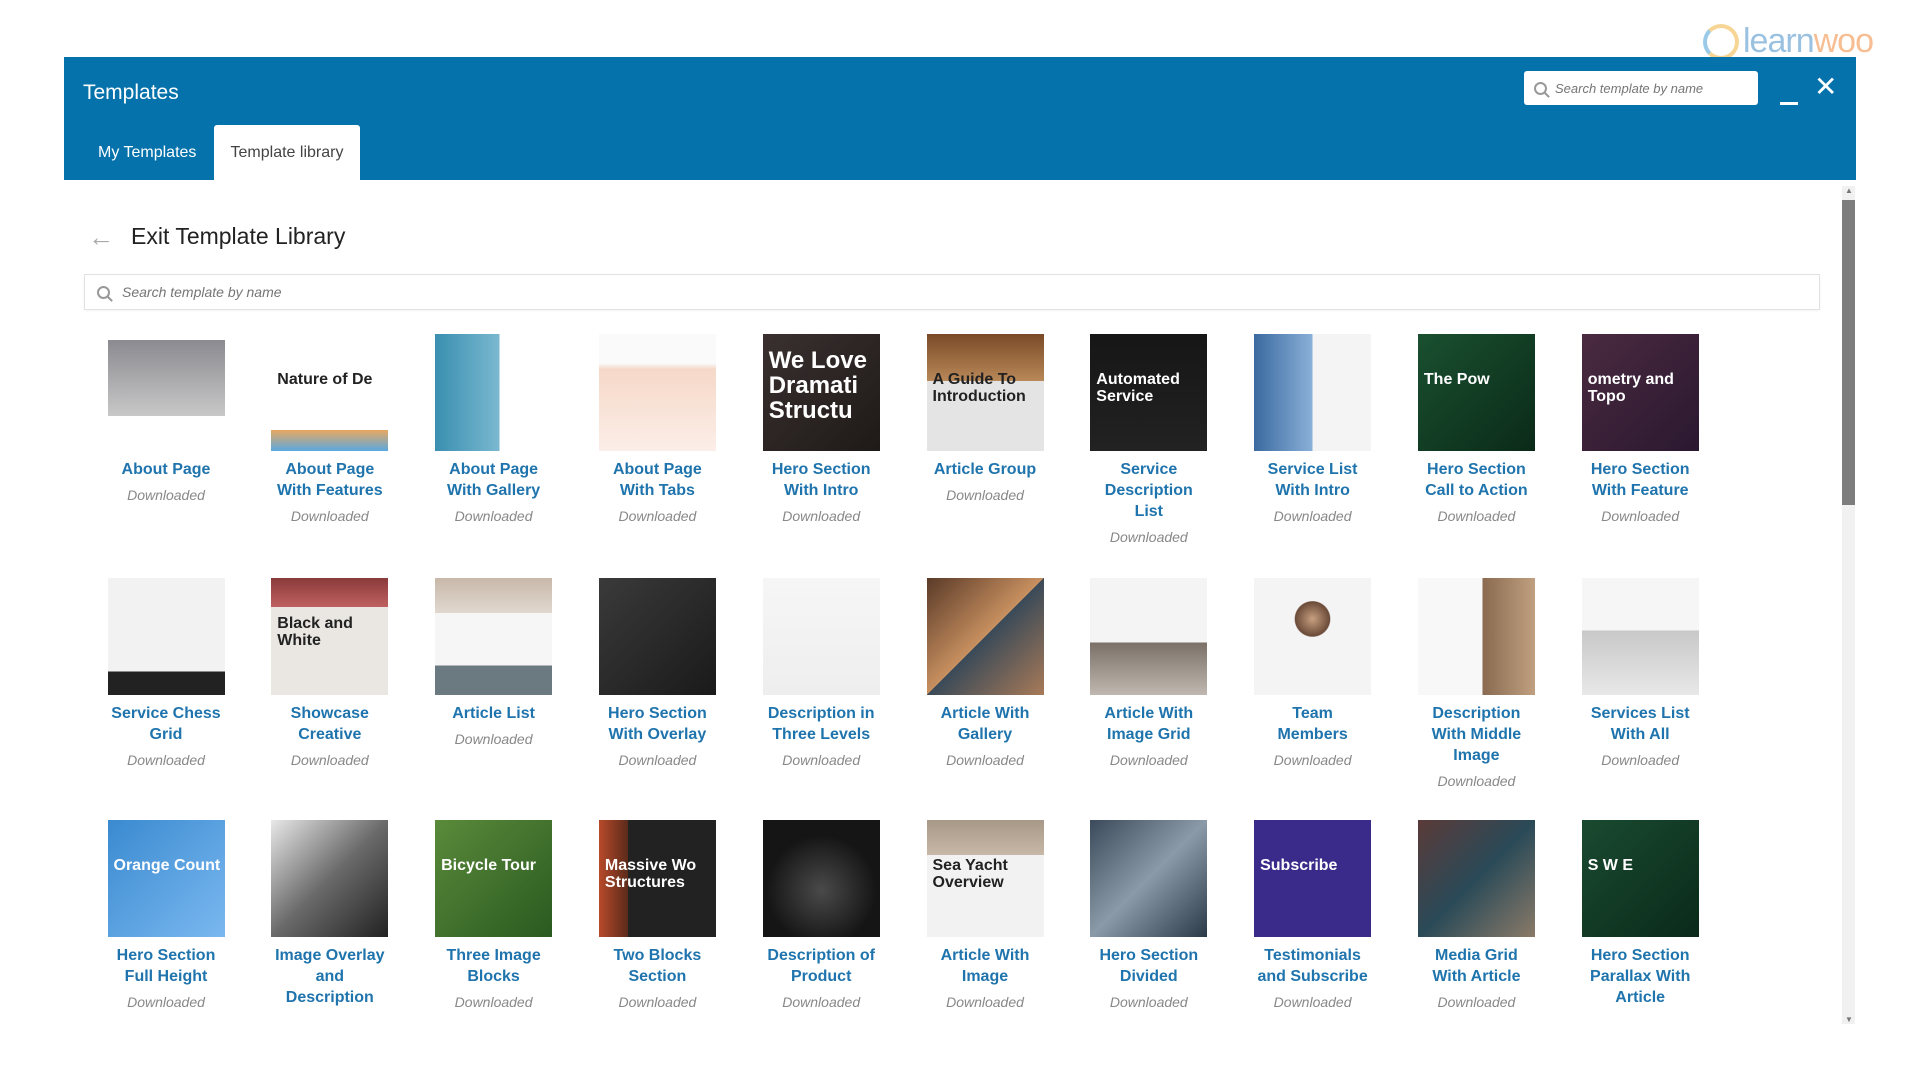 The height and width of the screenshot is (1080, 1920). I want to click on template-card: Description With Middle Image Downloaded, so click(1476, 683).